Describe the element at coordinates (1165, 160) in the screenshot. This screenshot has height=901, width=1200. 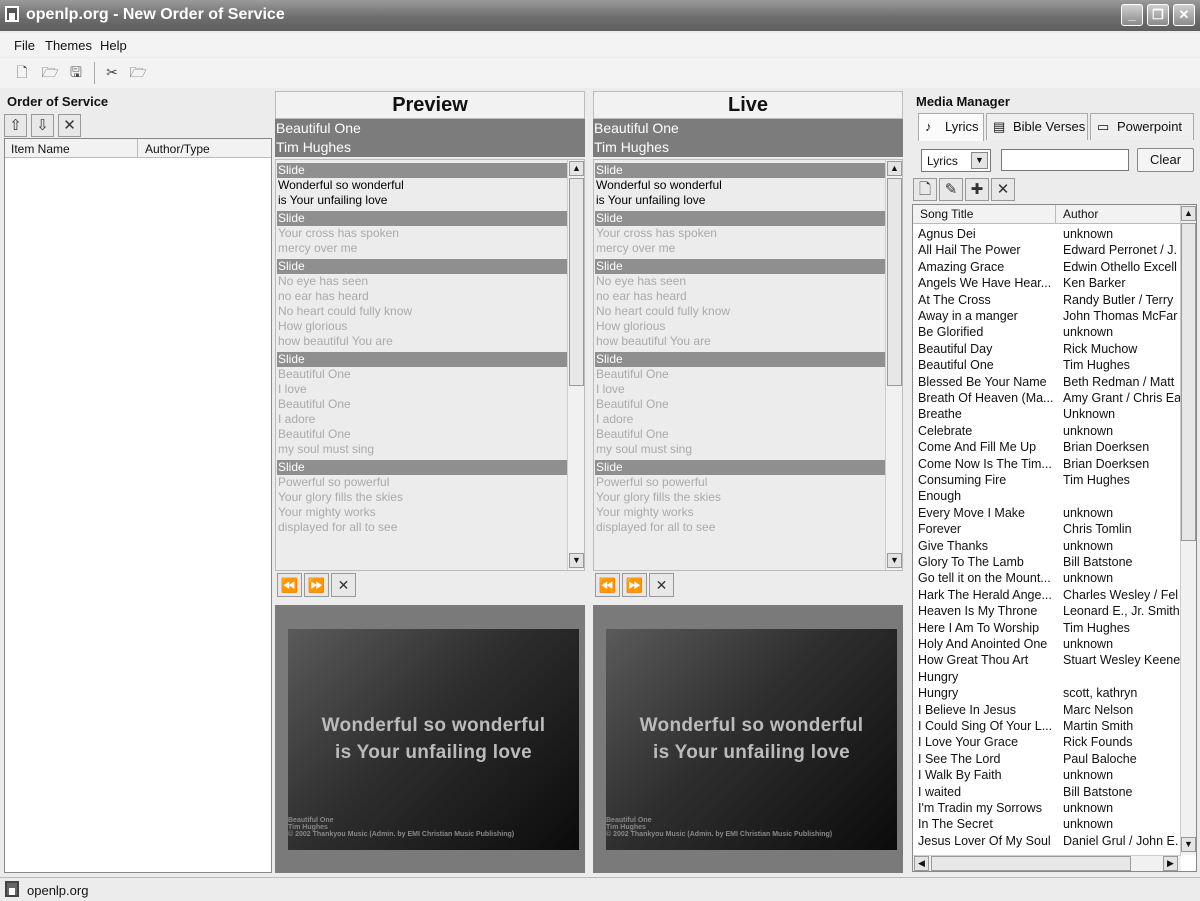
I see `clear-button: Clear` at that location.